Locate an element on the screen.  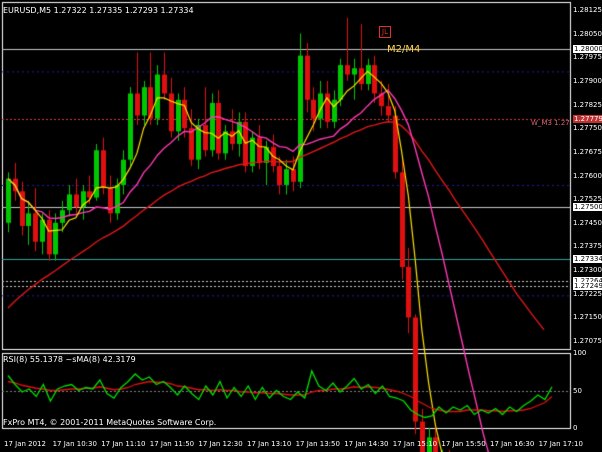
price-tick: 1.27375 is located at coordinates (587, 246).